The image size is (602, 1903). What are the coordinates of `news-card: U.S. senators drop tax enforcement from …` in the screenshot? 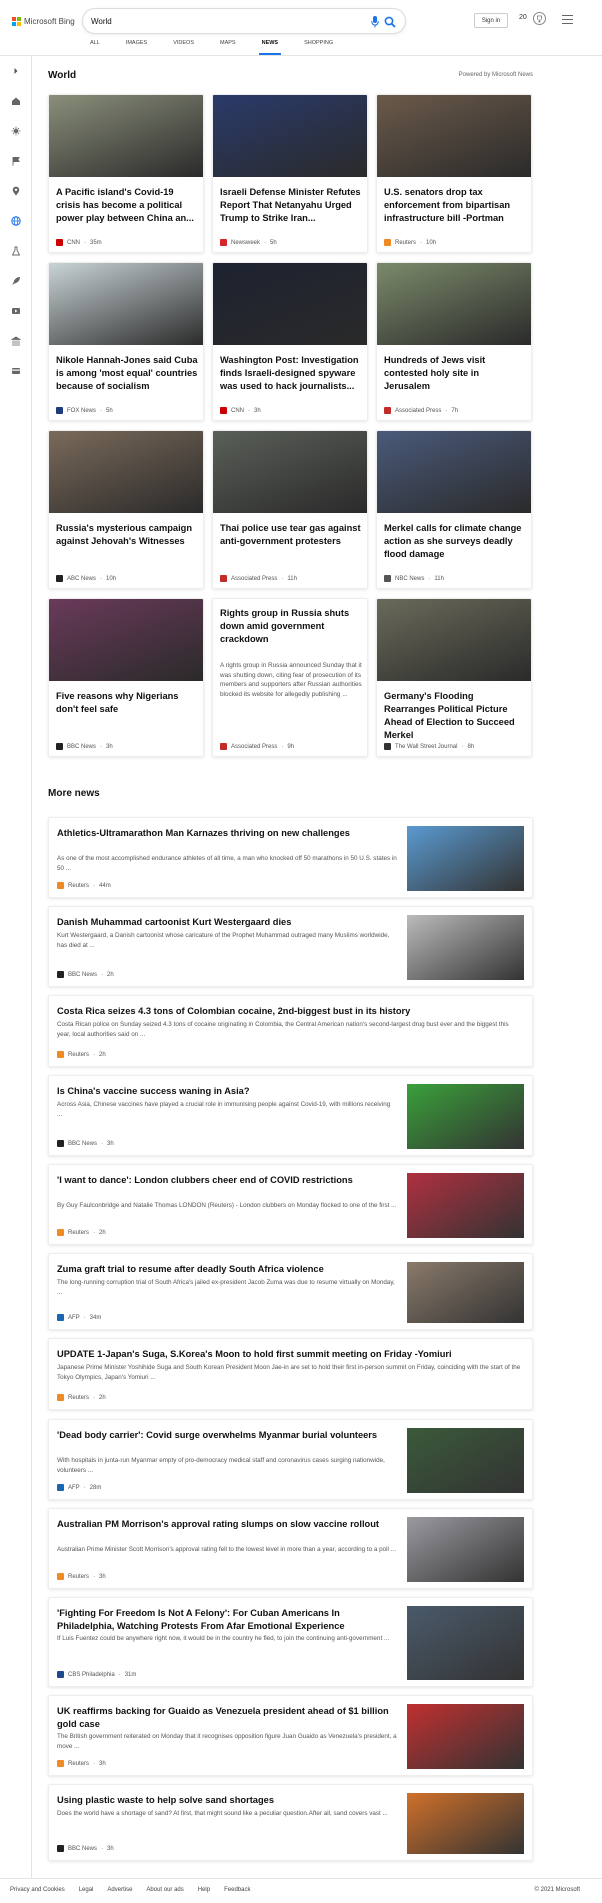 It's located at (454, 173).